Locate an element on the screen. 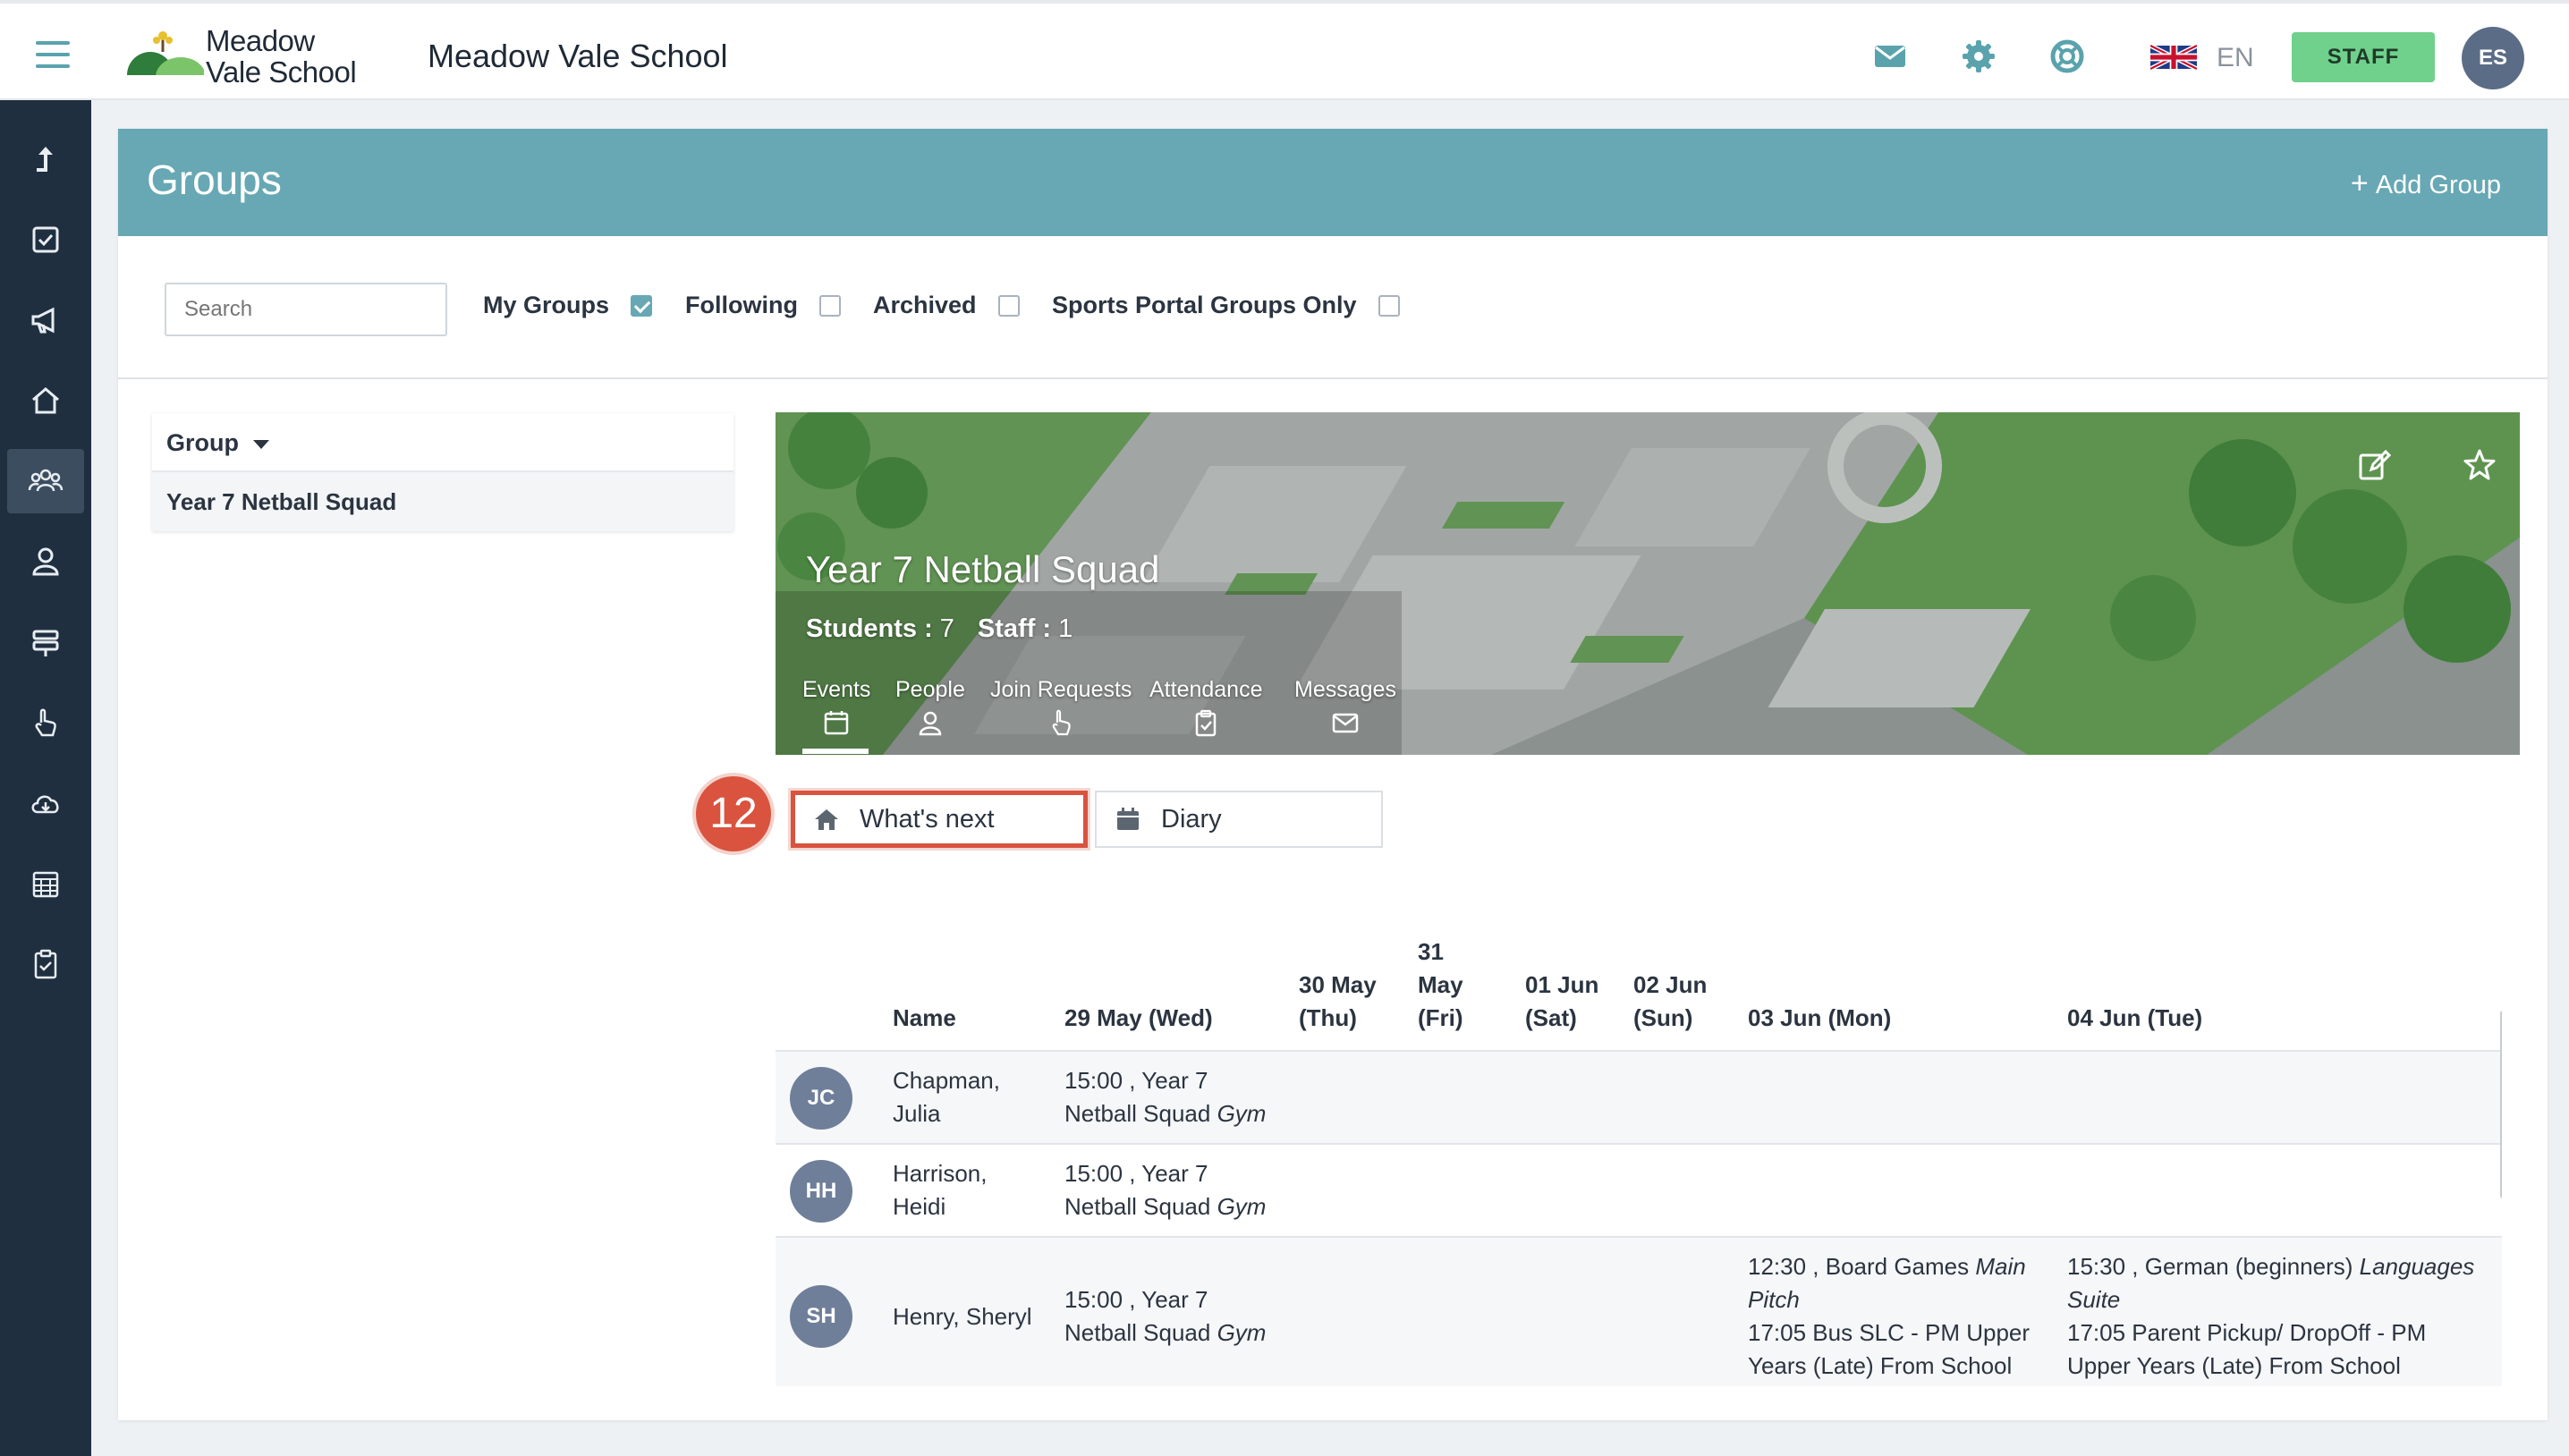  gear-icon is located at coordinates (1979, 56).